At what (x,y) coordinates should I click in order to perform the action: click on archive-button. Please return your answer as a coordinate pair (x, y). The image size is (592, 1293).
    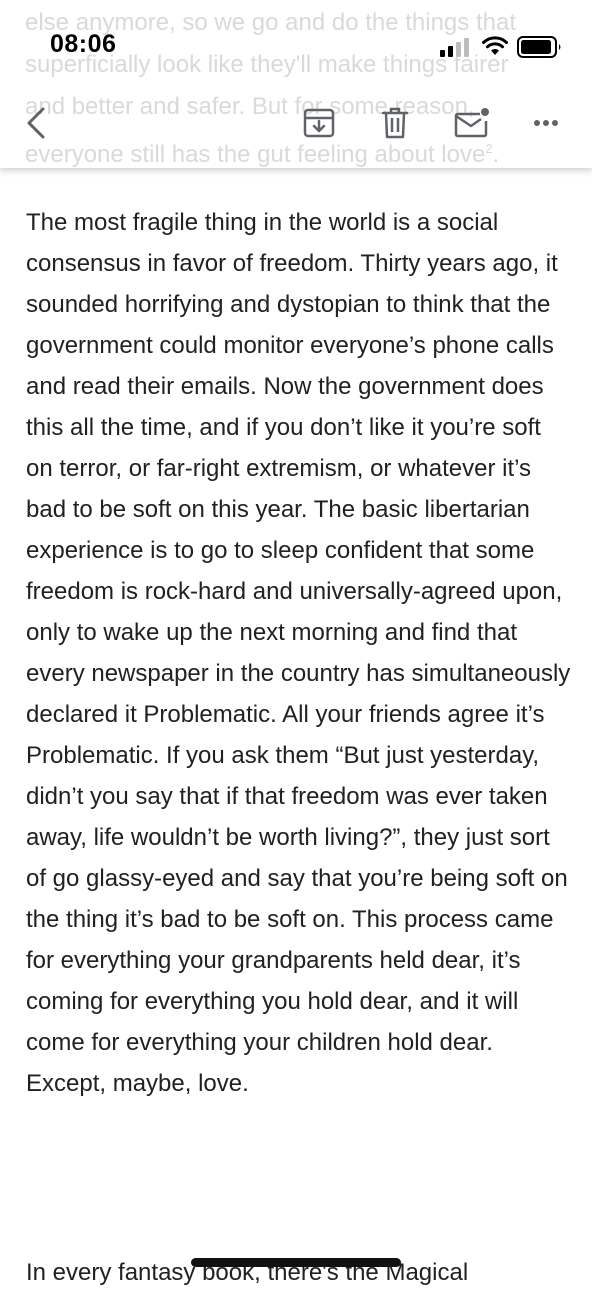
    Looking at the image, I should click on (319, 123).